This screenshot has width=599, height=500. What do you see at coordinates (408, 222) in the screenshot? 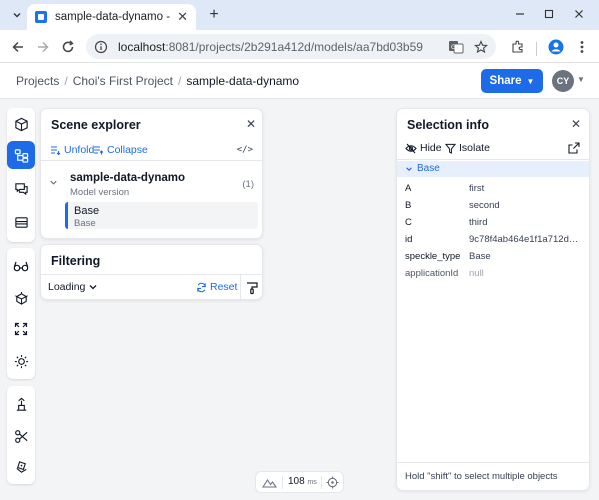
I see `property-key: C` at bounding box center [408, 222].